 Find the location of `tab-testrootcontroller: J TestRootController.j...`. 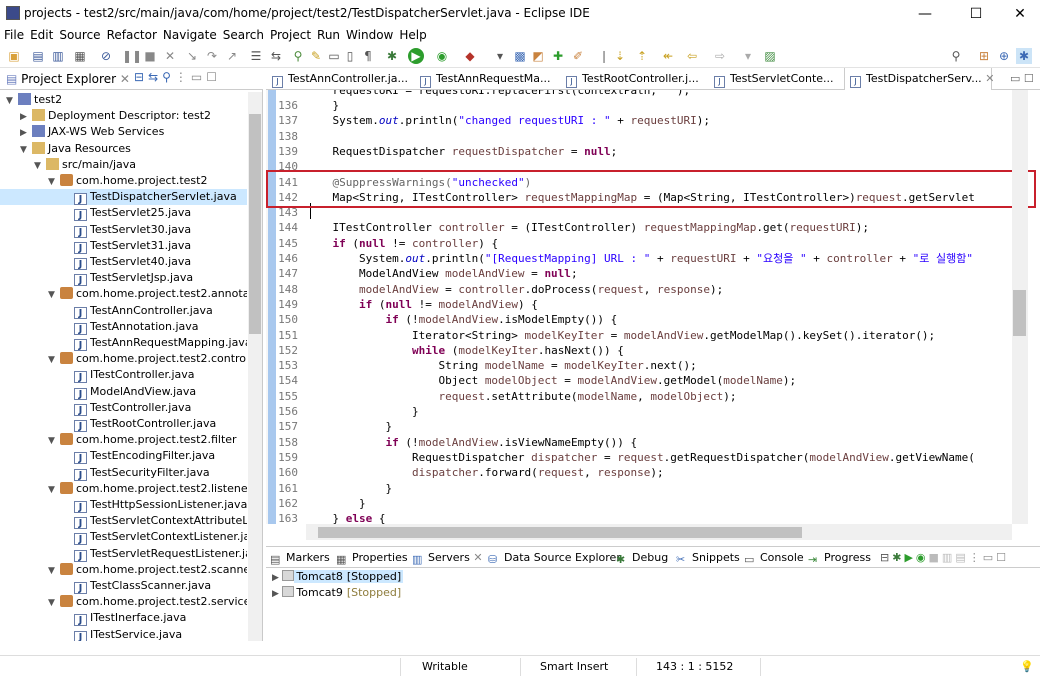

tab-testrootcontroller: J TestRootController.j... is located at coordinates (632, 80).